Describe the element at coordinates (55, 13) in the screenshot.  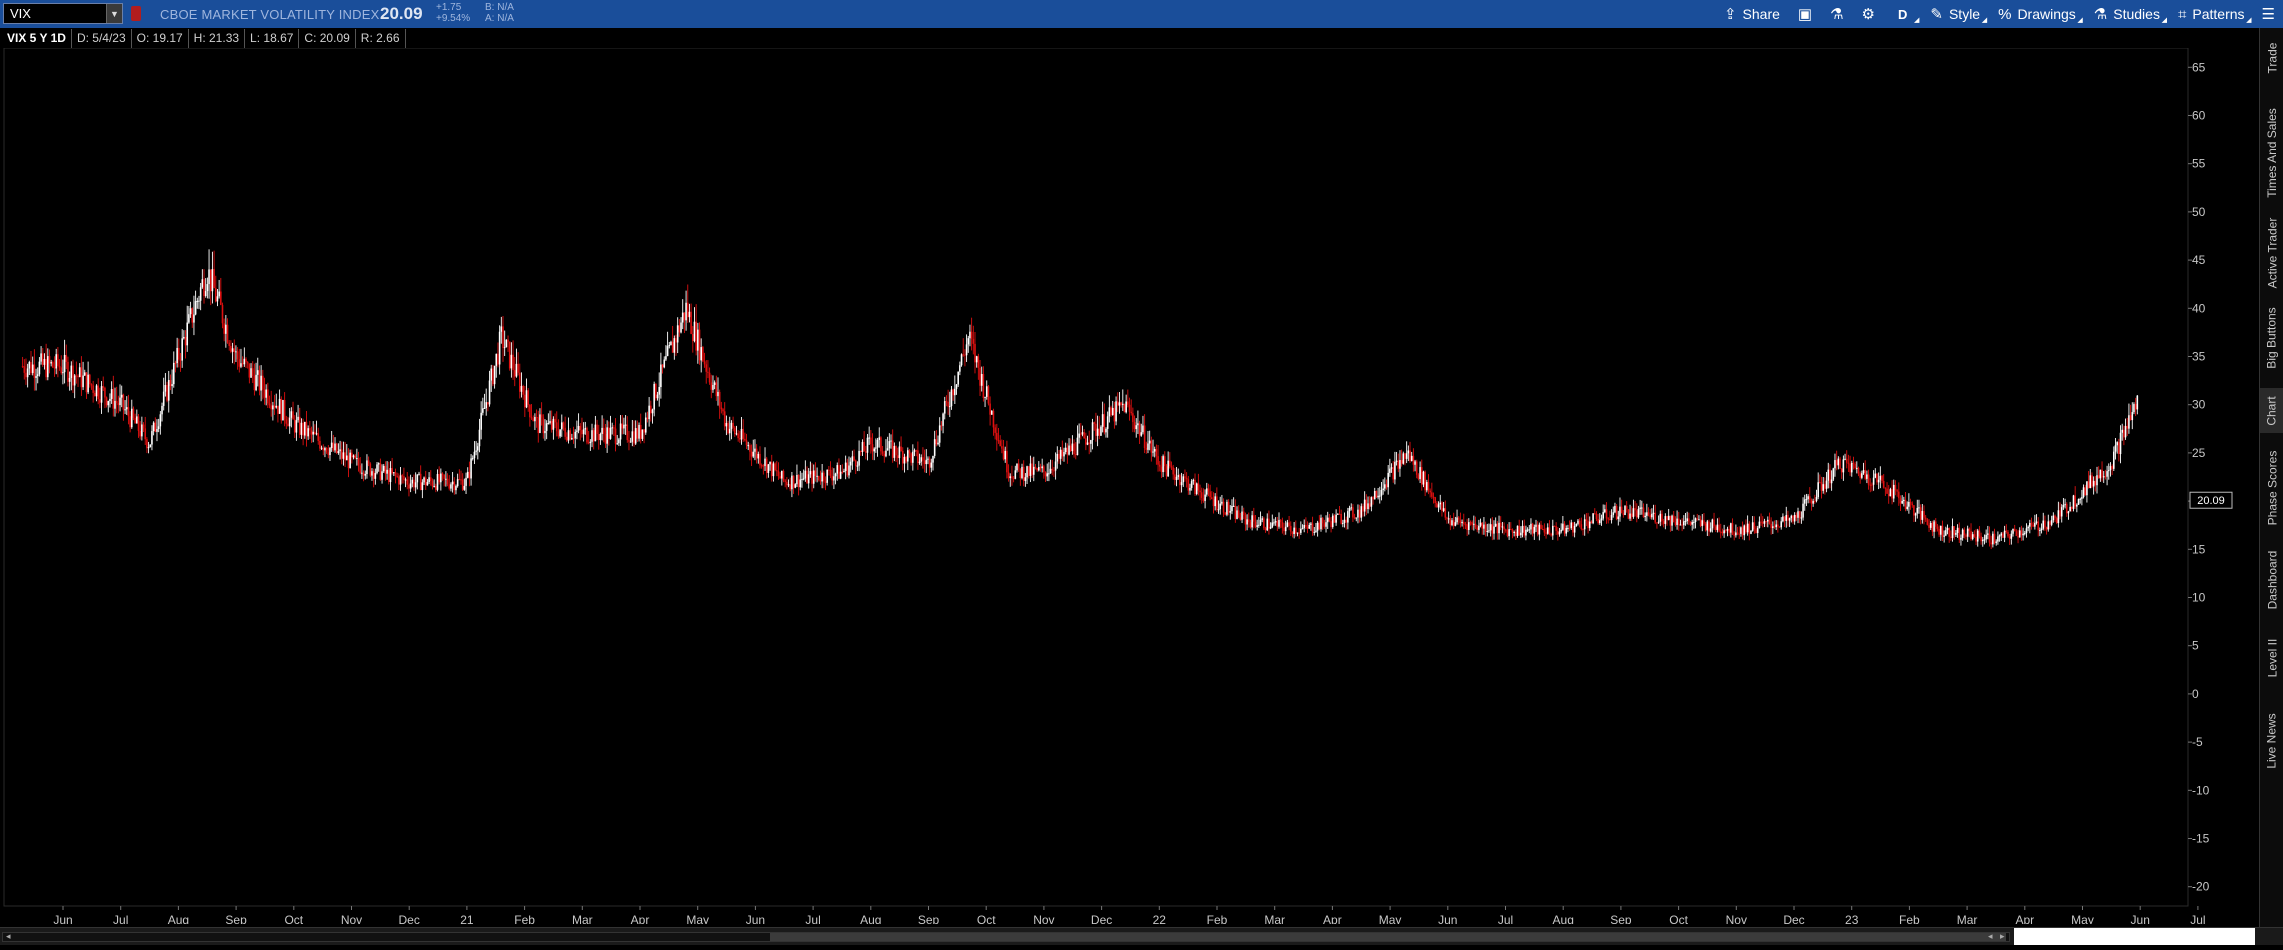
I see `symbol-input: VIX` at that location.